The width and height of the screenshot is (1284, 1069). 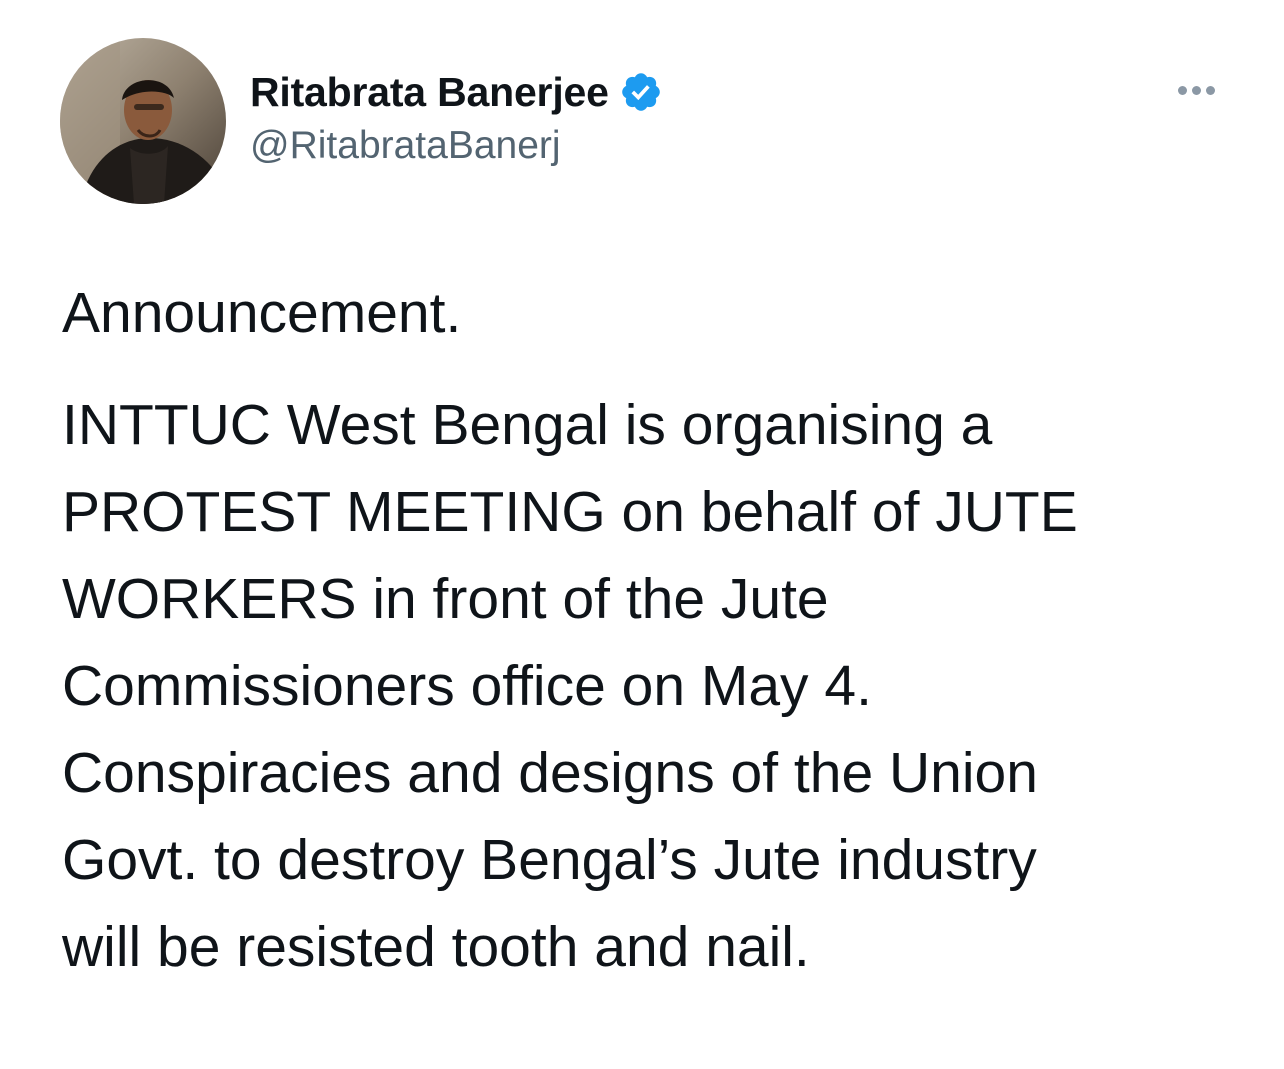 What do you see at coordinates (570, 512) in the screenshot?
I see `tweet-body-line: PROTEST MEETING on behalf of JUTE` at bounding box center [570, 512].